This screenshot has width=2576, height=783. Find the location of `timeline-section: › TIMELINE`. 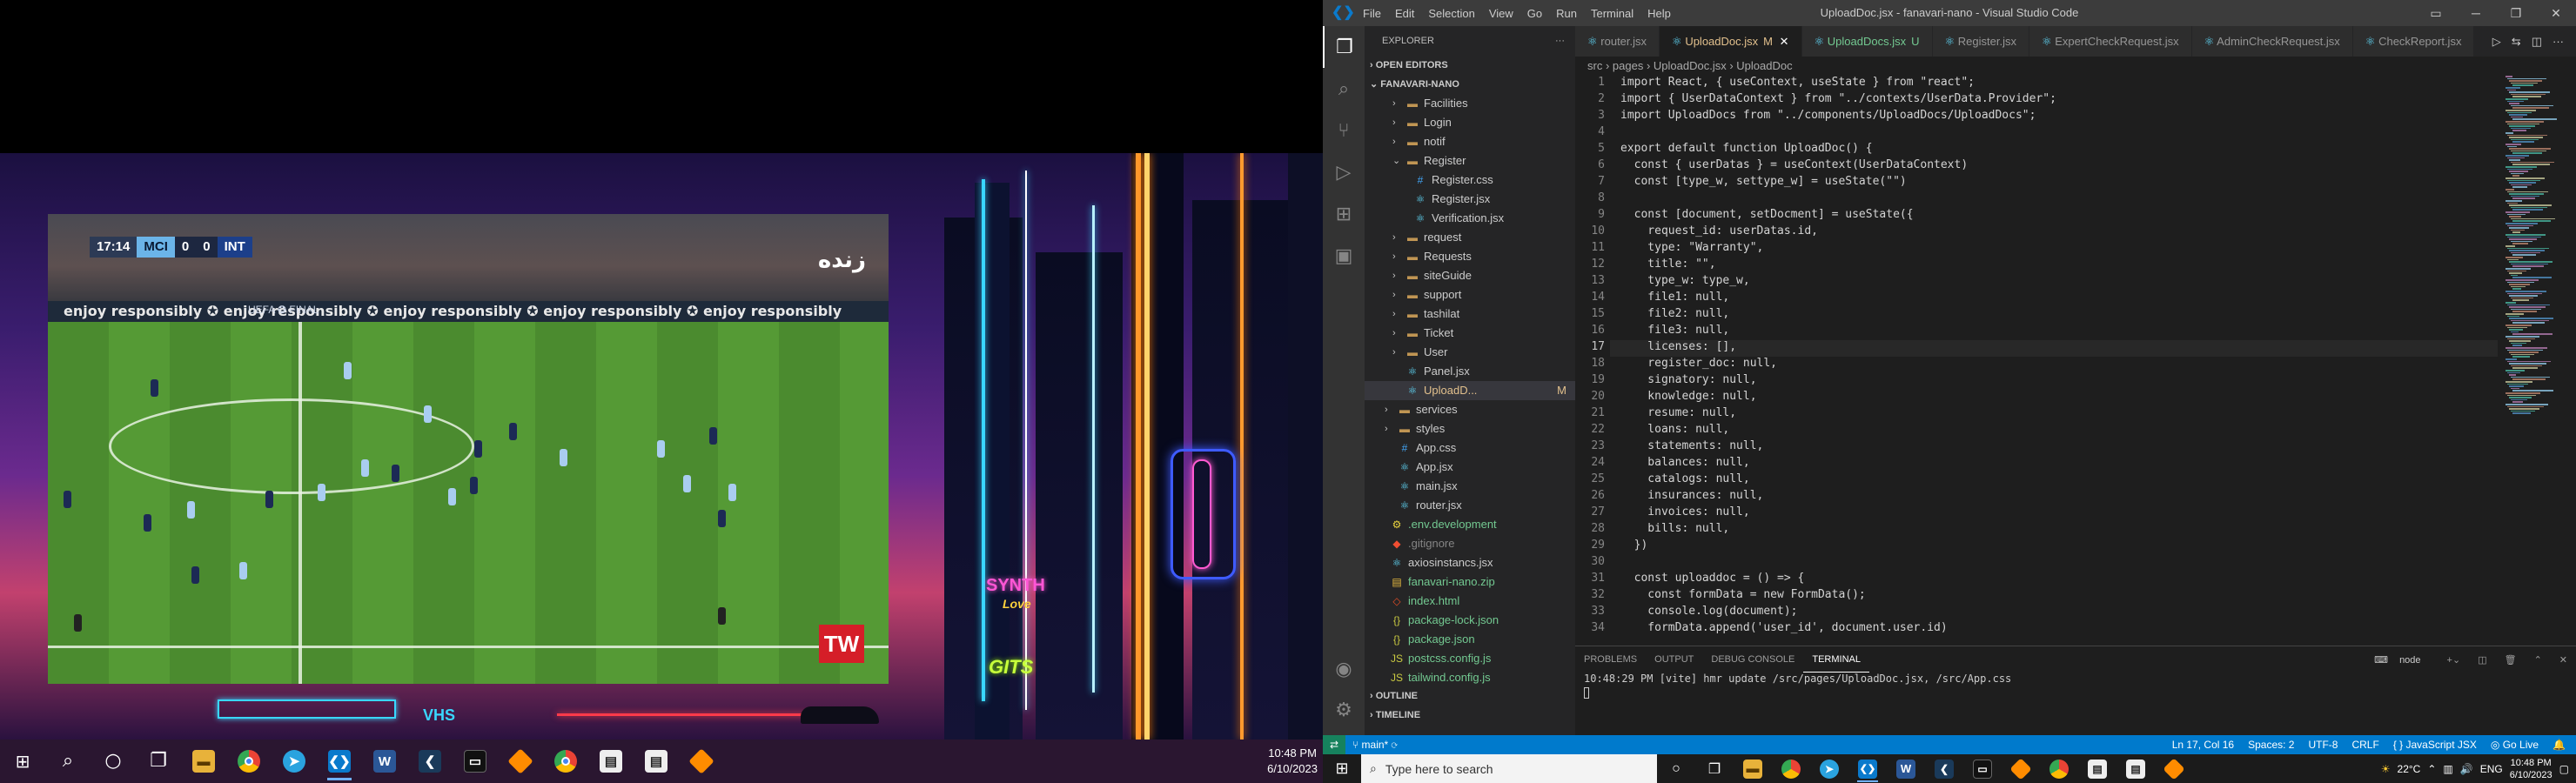

timeline-section: › TIMELINE is located at coordinates (1470, 715).